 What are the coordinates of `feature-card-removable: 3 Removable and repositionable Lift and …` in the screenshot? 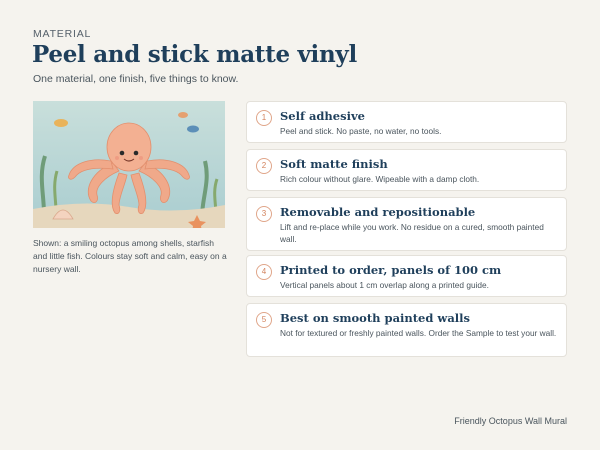 It's located at (406, 224).